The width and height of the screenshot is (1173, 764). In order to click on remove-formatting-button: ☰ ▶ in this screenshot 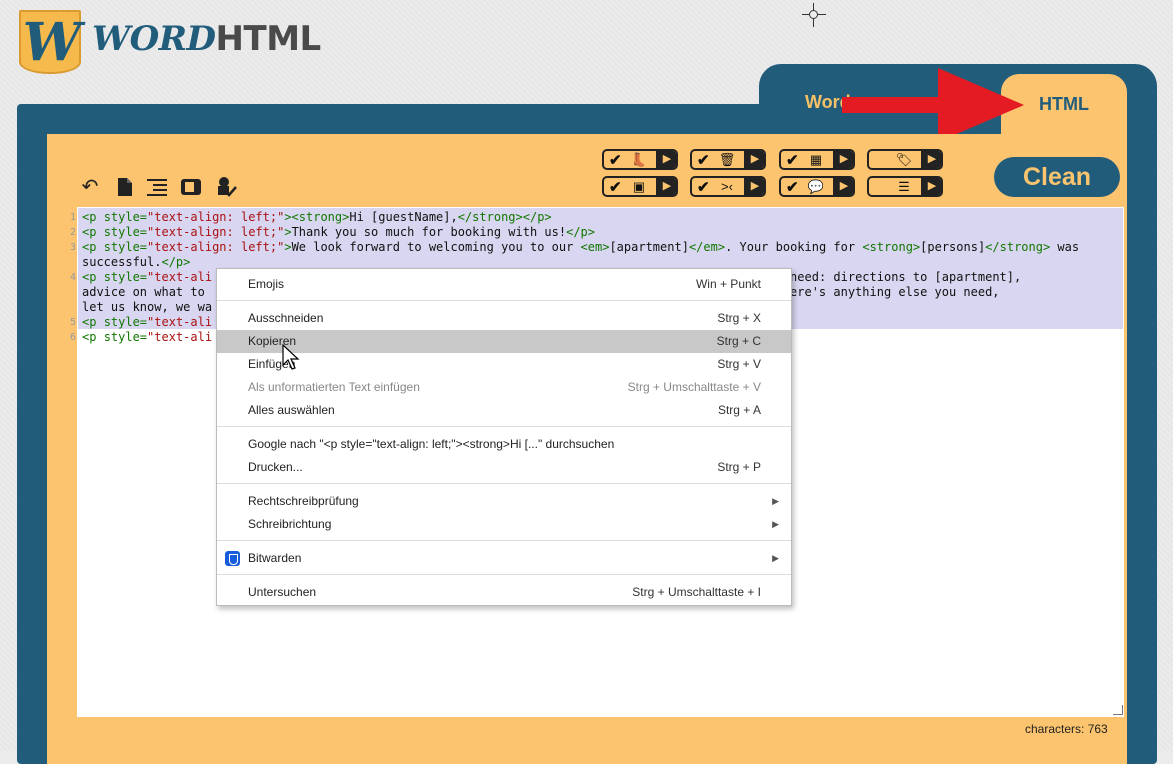, I will do `click(905, 186)`.